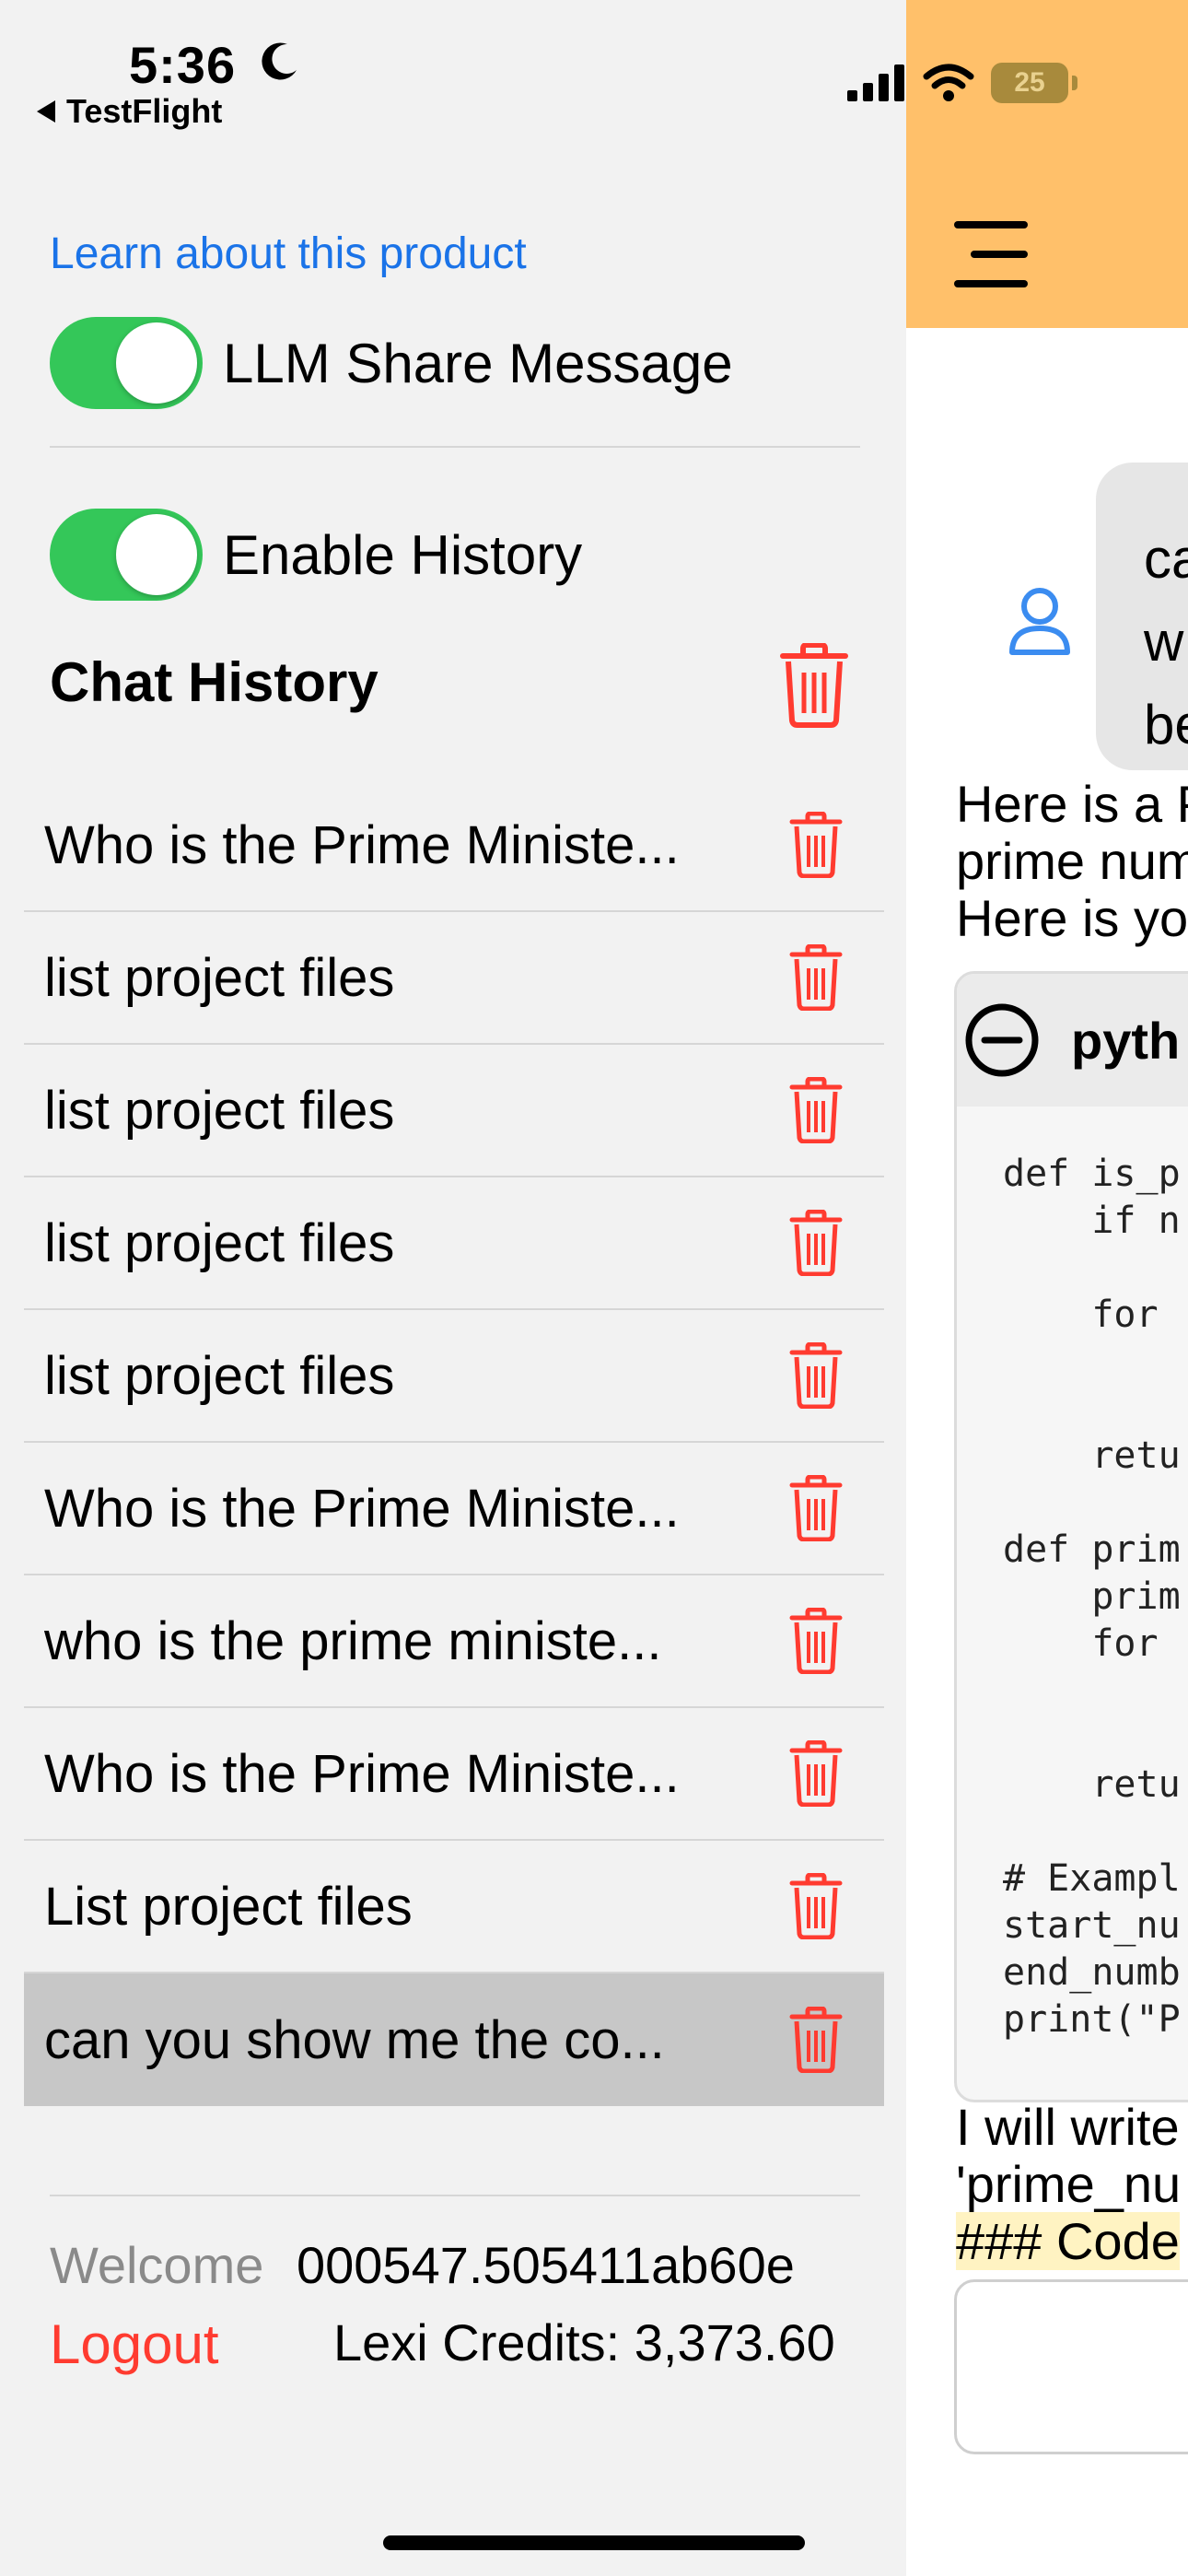  I want to click on assistant-followup: I will write 'prime_nu ### Code, so click(1072, 2184).